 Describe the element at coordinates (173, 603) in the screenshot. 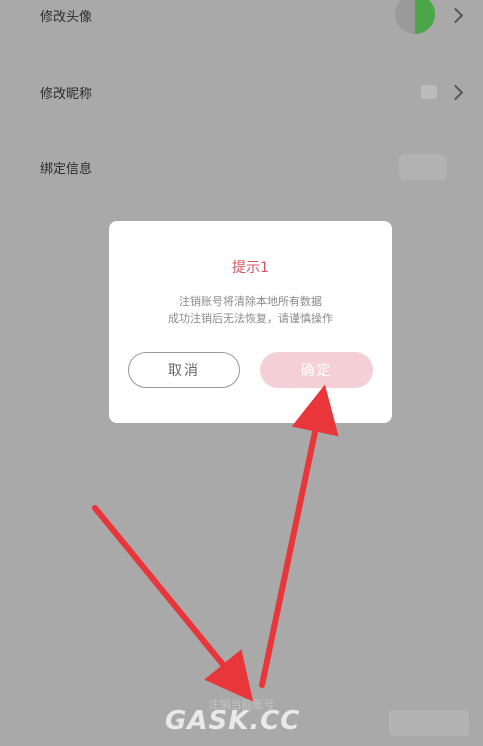

I see `arrow-to-logout` at that location.